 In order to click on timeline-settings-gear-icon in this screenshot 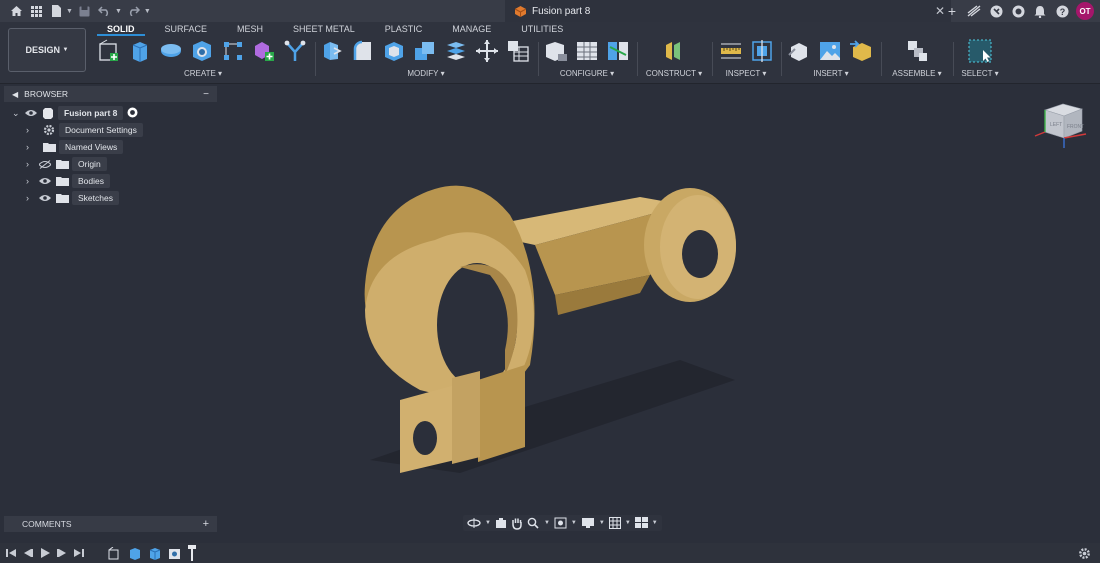, I will do `click(1084, 553)`.